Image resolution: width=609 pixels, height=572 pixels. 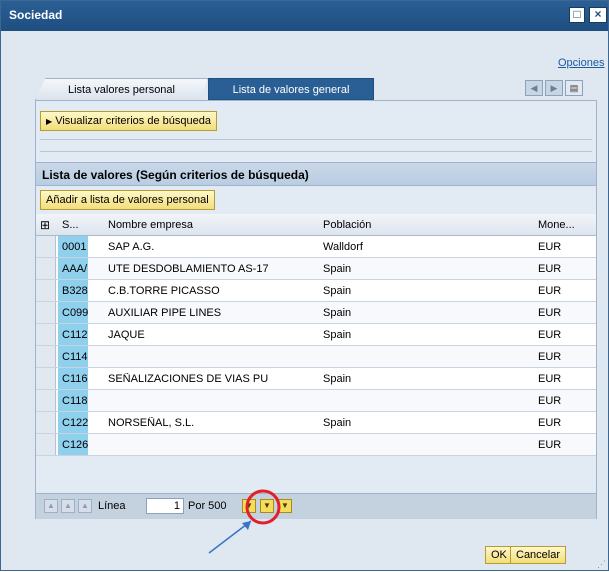 I want to click on cancel-button: Cancelar, so click(x=538, y=555).